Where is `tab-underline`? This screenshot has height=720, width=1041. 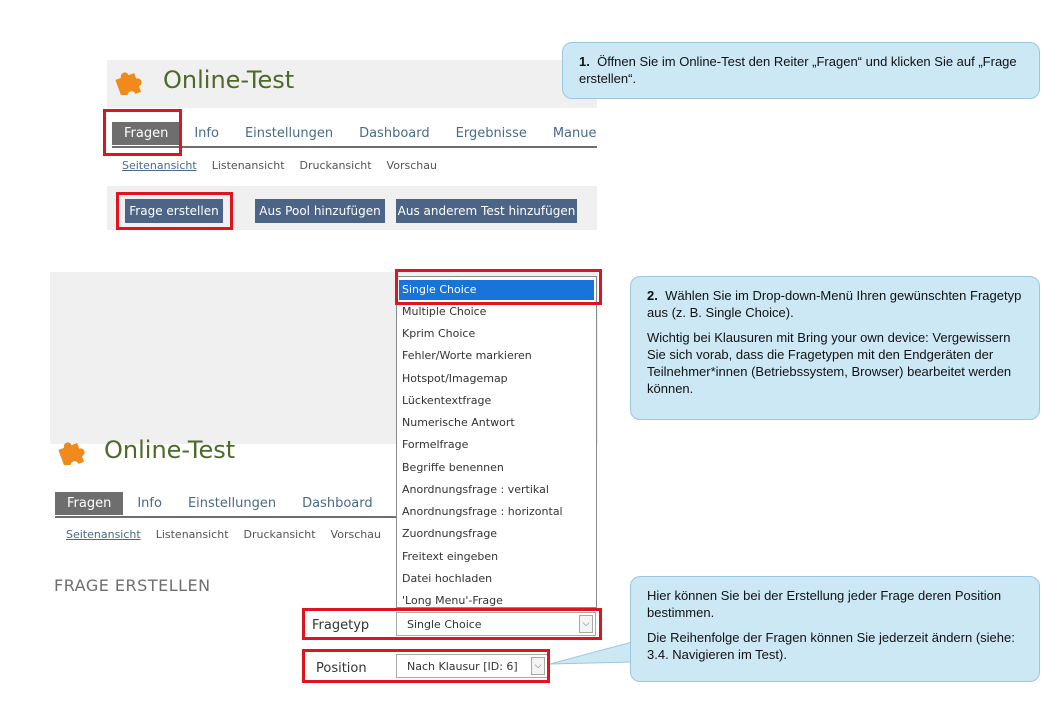
tab-underline is located at coordinates (354, 147).